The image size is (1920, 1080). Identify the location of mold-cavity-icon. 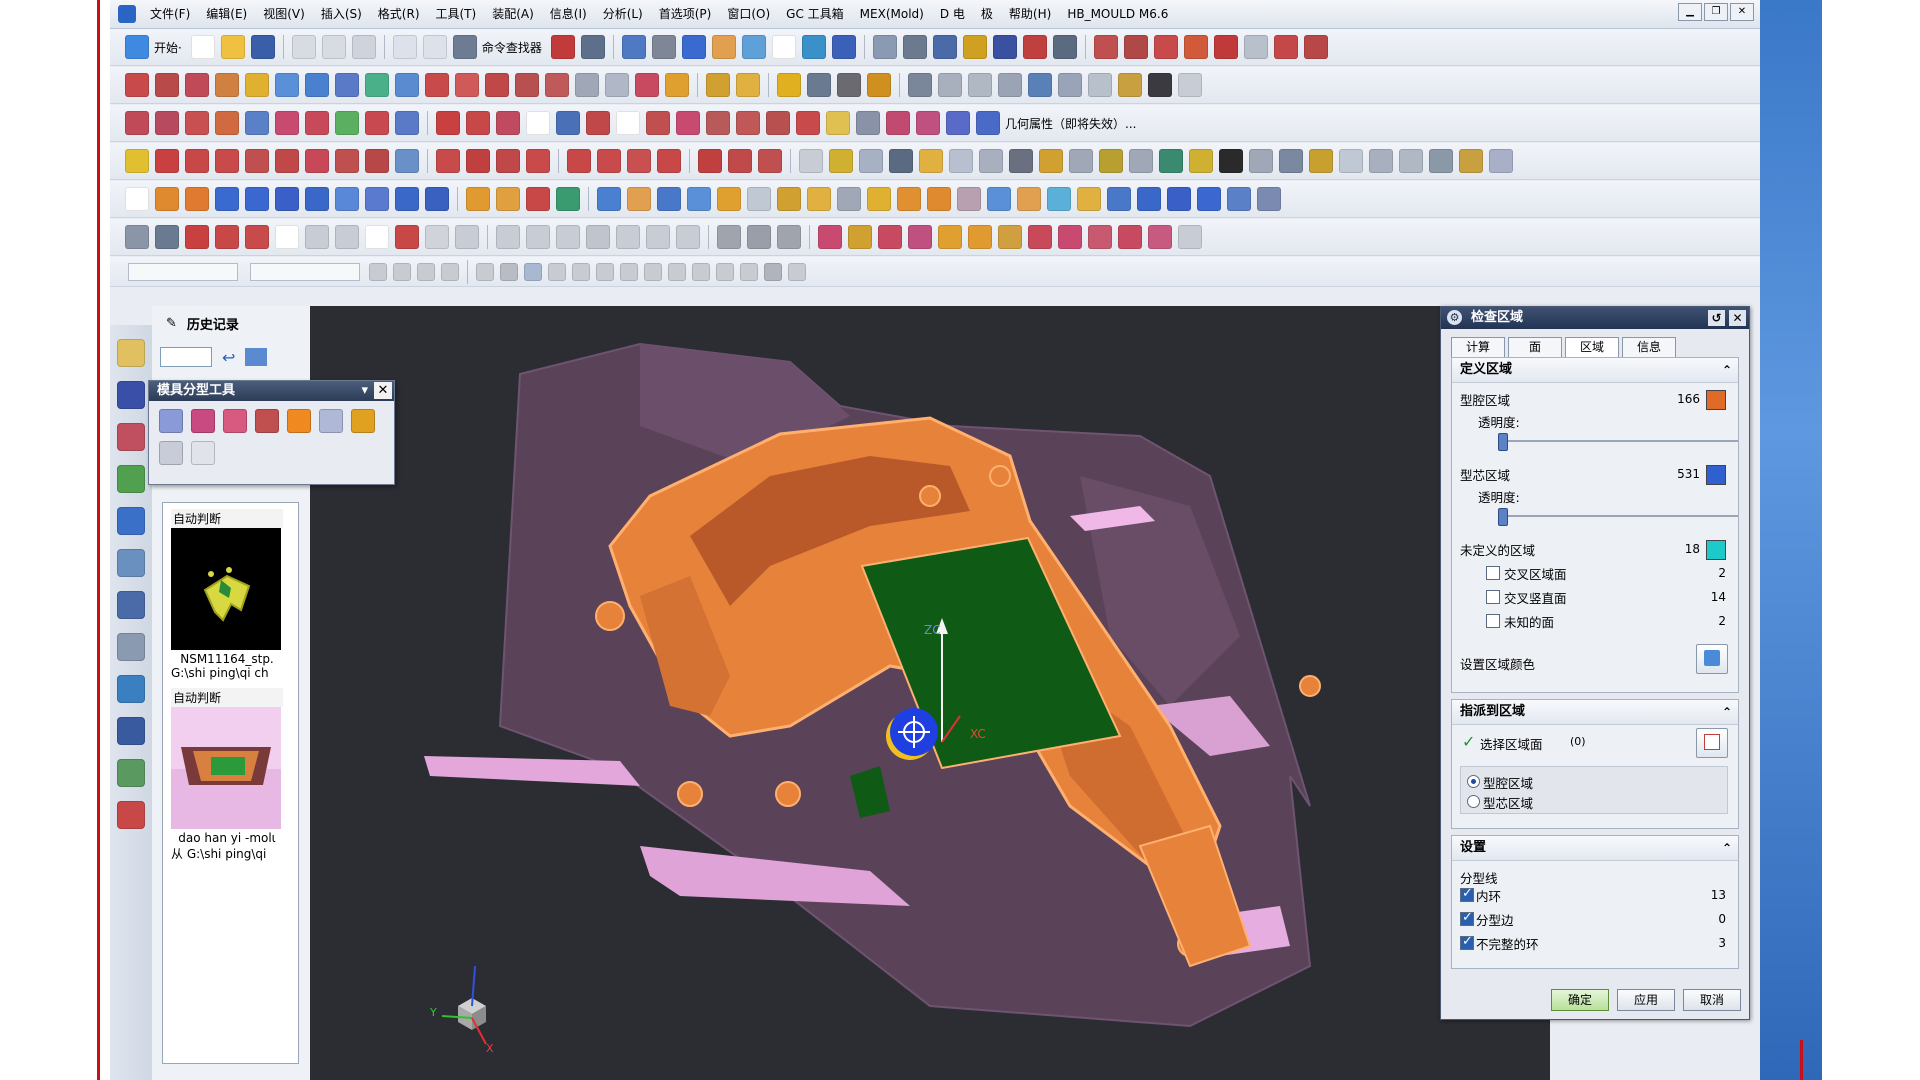
(890, 237).